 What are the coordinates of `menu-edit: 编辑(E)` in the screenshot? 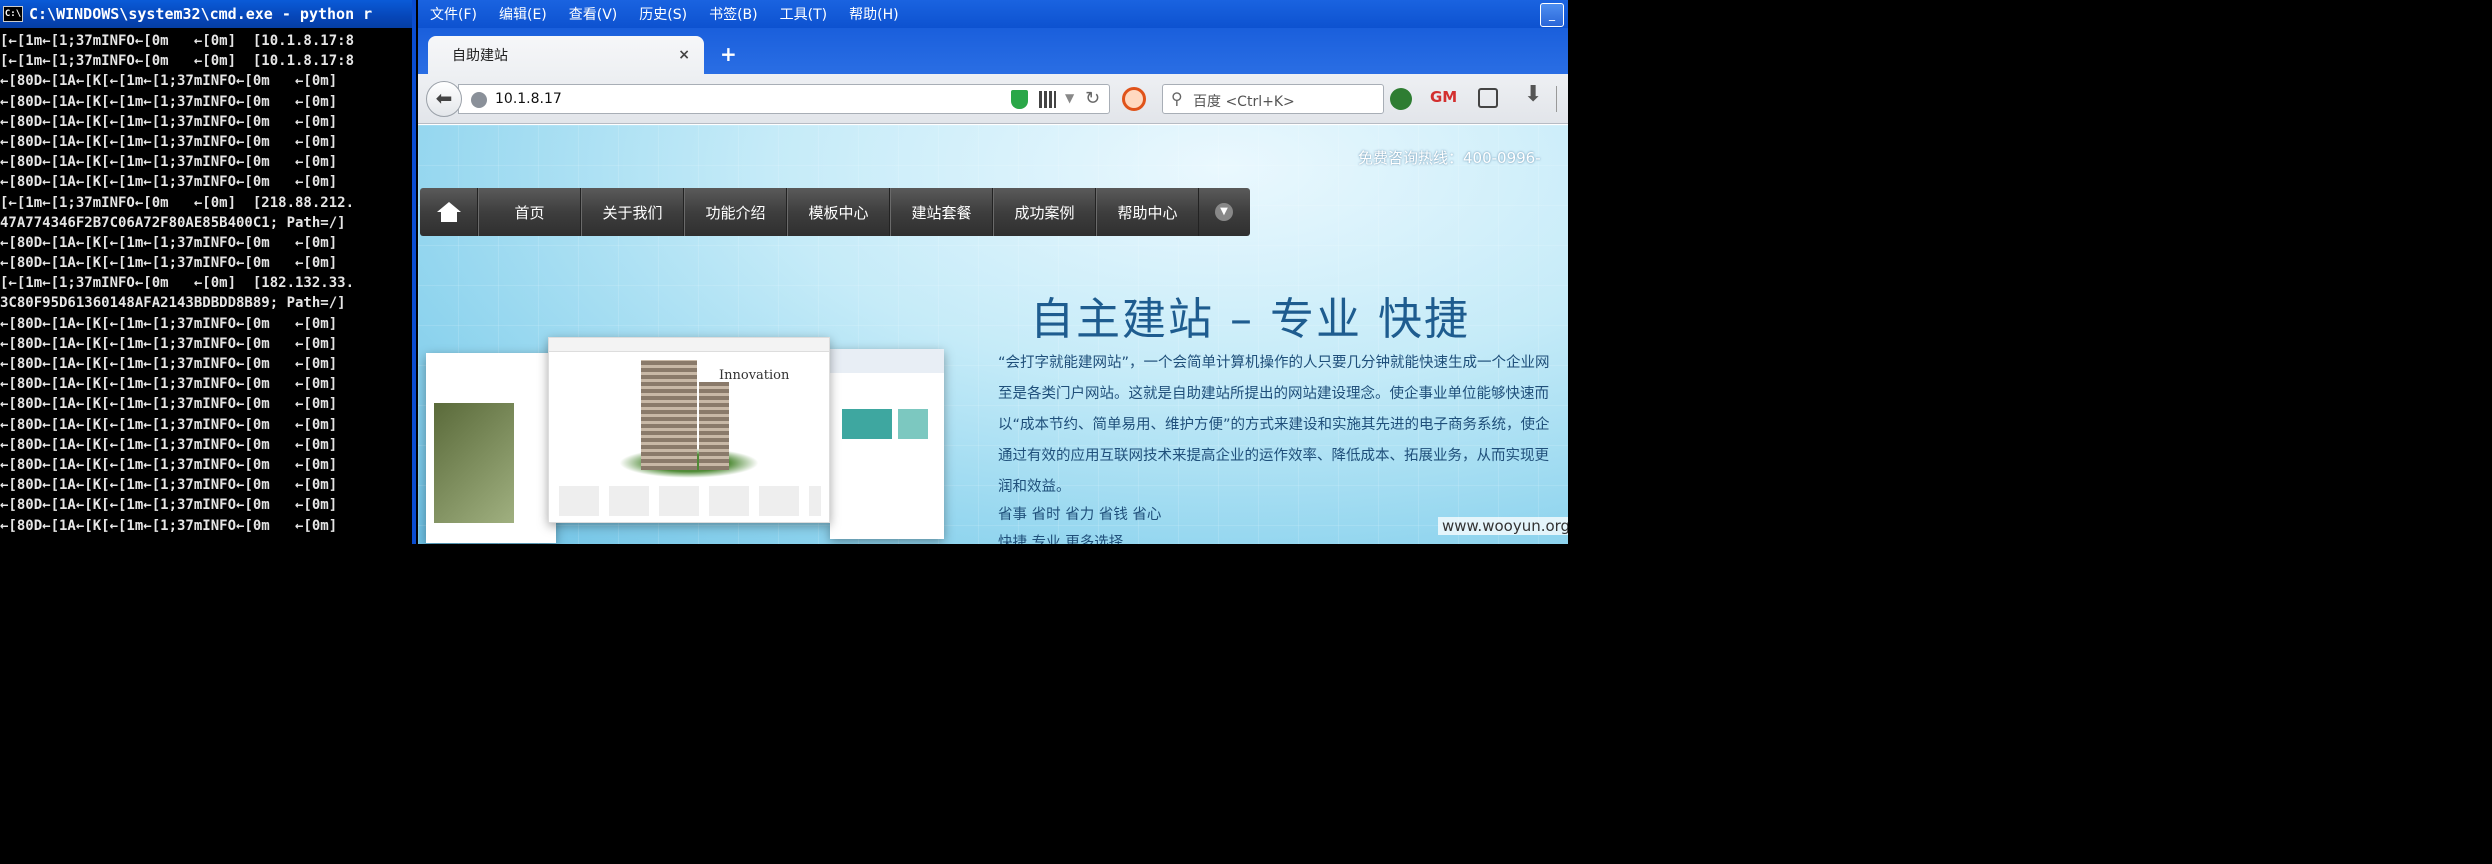 It's located at (523, 14).